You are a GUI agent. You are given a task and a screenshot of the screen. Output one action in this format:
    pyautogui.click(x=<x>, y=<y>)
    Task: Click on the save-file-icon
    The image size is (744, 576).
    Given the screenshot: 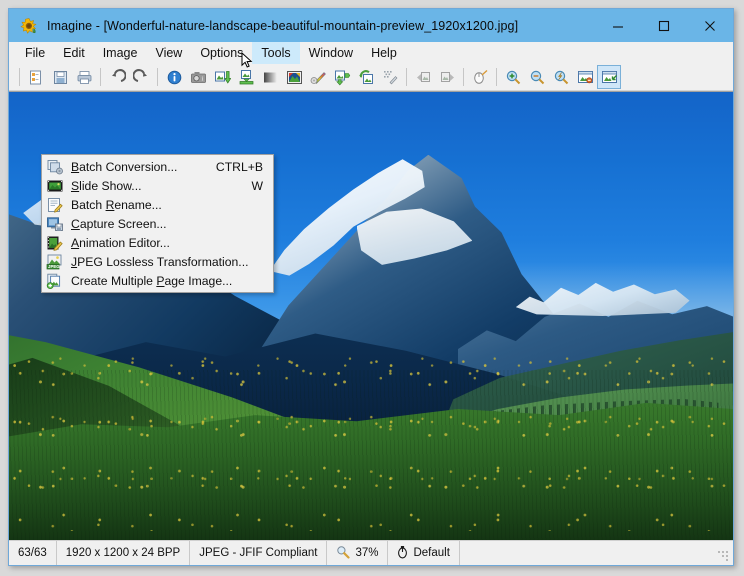 What is the action you would take?
    pyautogui.click(x=60, y=77)
    